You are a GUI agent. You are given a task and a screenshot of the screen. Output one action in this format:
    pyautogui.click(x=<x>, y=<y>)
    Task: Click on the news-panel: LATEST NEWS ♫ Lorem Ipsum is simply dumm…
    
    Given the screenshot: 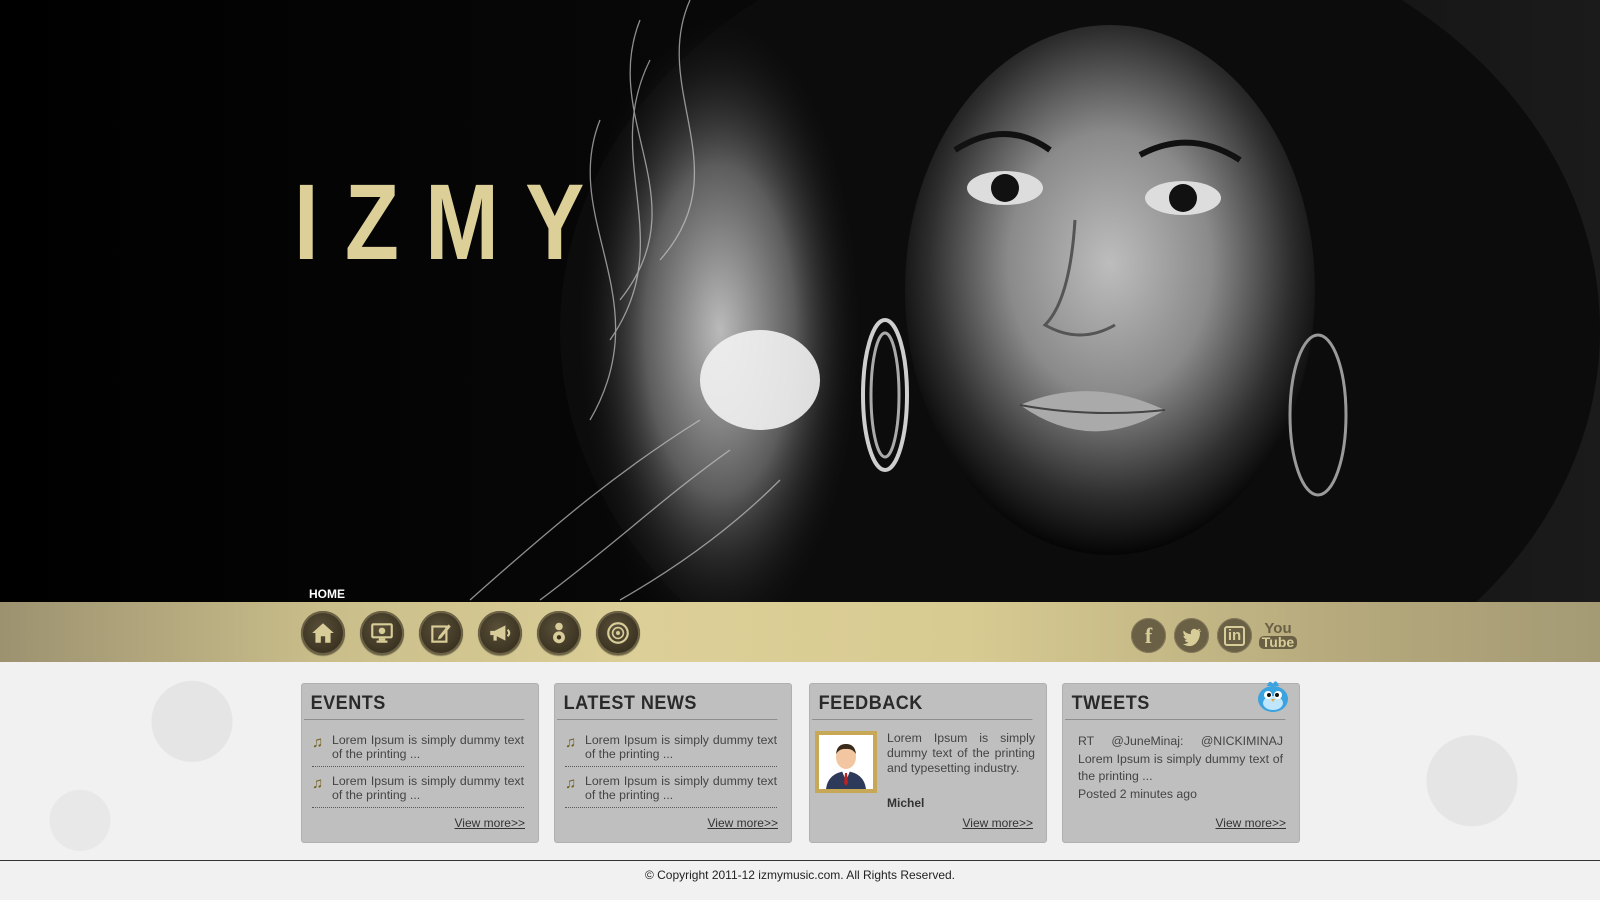 What is the action you would take?
    pyautogui.click(x=673, y=763)
    